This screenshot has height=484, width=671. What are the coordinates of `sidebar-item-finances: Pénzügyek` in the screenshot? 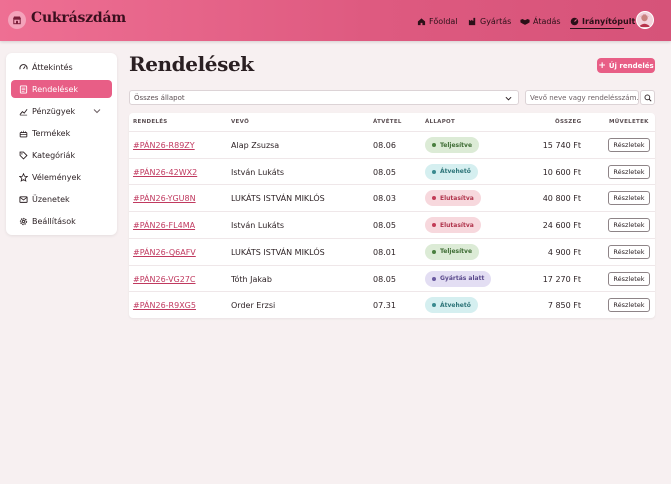 It's located at (61, 111).